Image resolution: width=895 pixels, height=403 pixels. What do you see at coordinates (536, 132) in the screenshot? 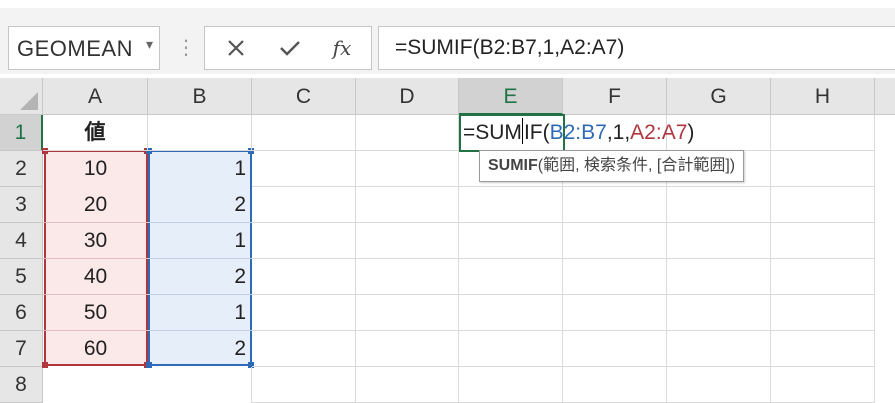
I see `edit-text-part2: IF(` at bounding box center [536, 132].